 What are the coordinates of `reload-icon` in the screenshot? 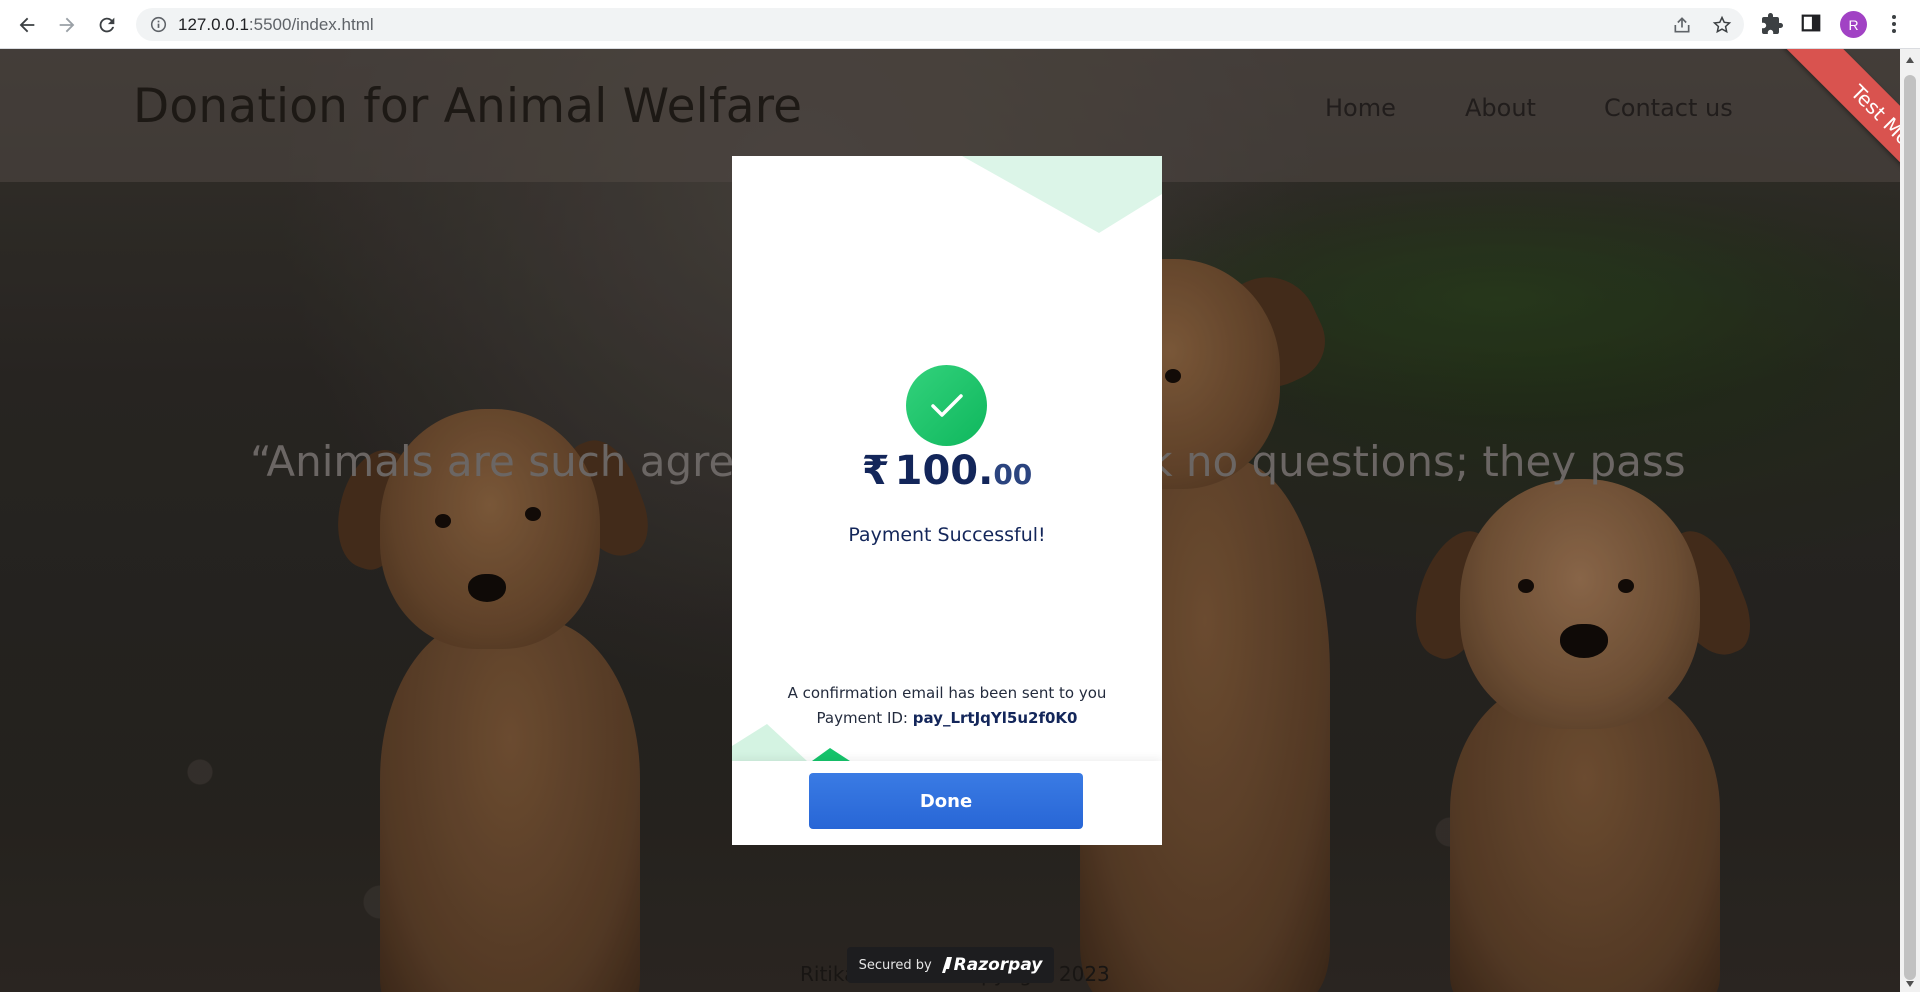 It's located at (107, 25).